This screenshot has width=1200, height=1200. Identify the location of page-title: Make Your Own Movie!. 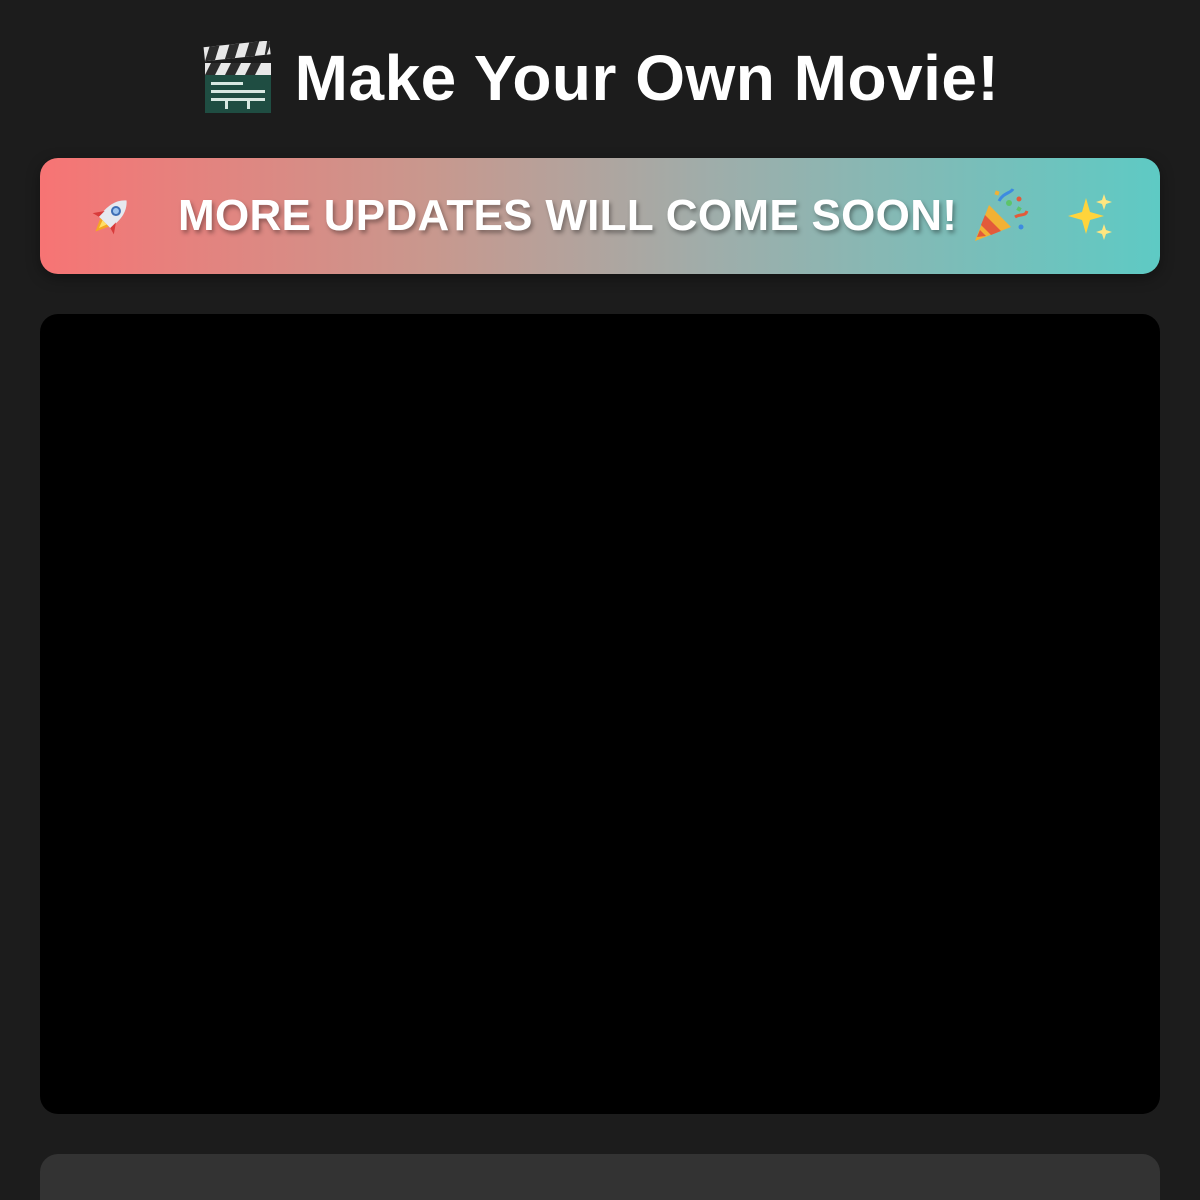
(647, 78).